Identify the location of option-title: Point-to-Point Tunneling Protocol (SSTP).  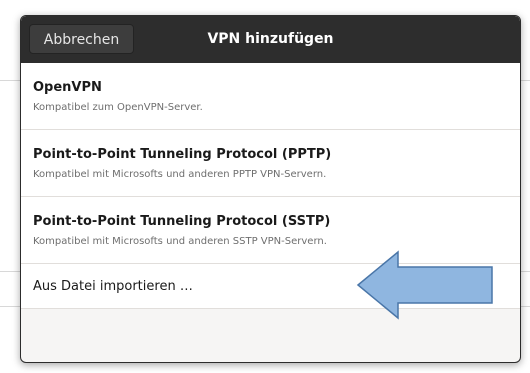
(182, 221).